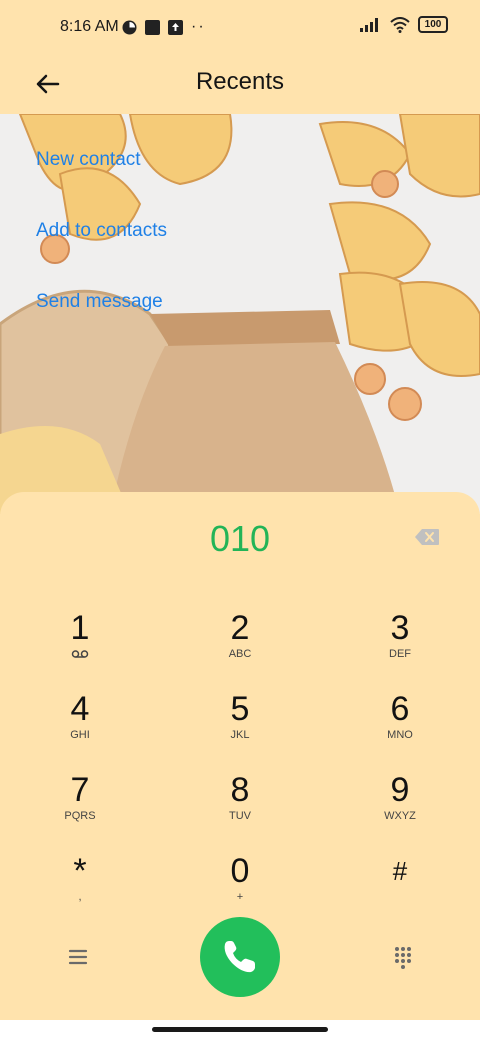 The height and width of the screenshot is (1040, 480). Describe the element at coordinates (89, 26) in the screenshot. I see `status-time: 8:16 AM` at that location.